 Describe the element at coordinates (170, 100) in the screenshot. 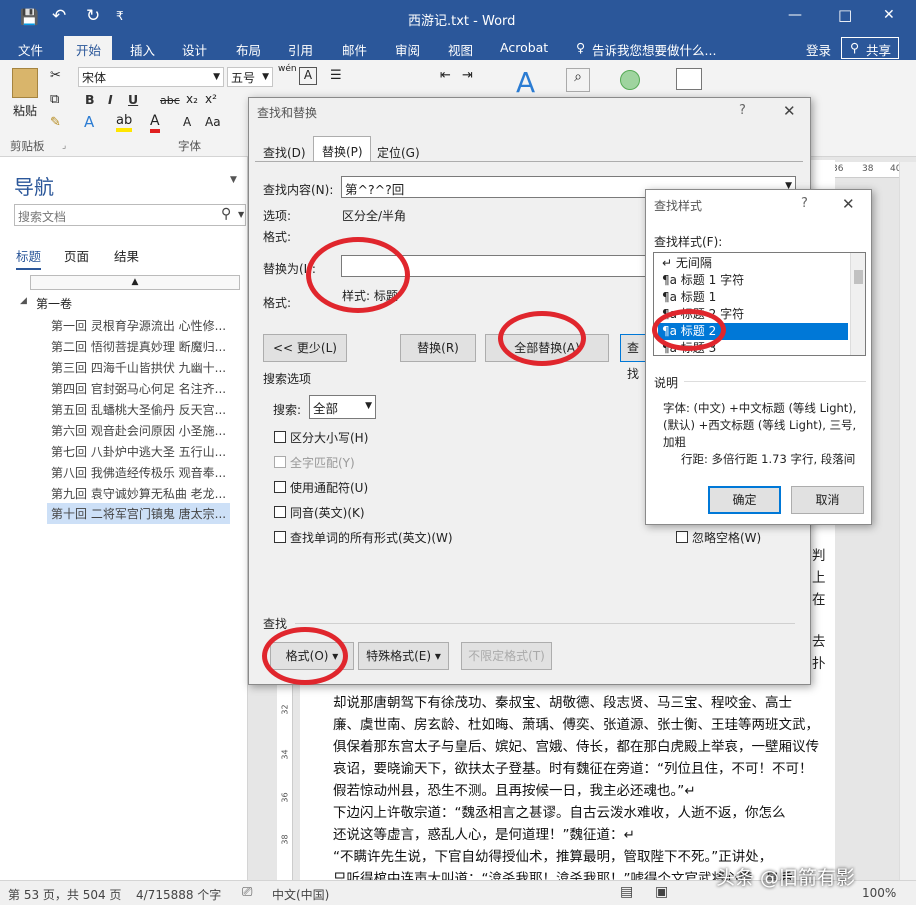

I see `strikethrough-button: abc` at that location.